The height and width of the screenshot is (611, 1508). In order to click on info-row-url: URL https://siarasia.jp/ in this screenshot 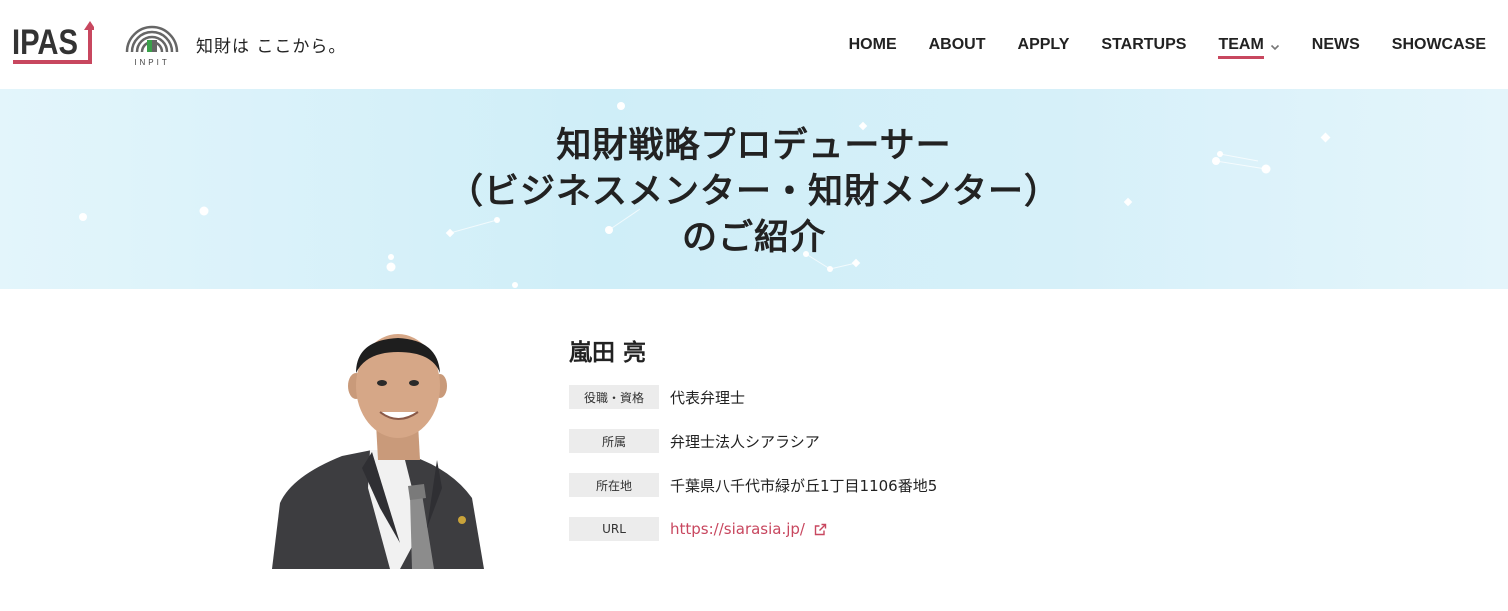, I will do `click(698, 529)`.